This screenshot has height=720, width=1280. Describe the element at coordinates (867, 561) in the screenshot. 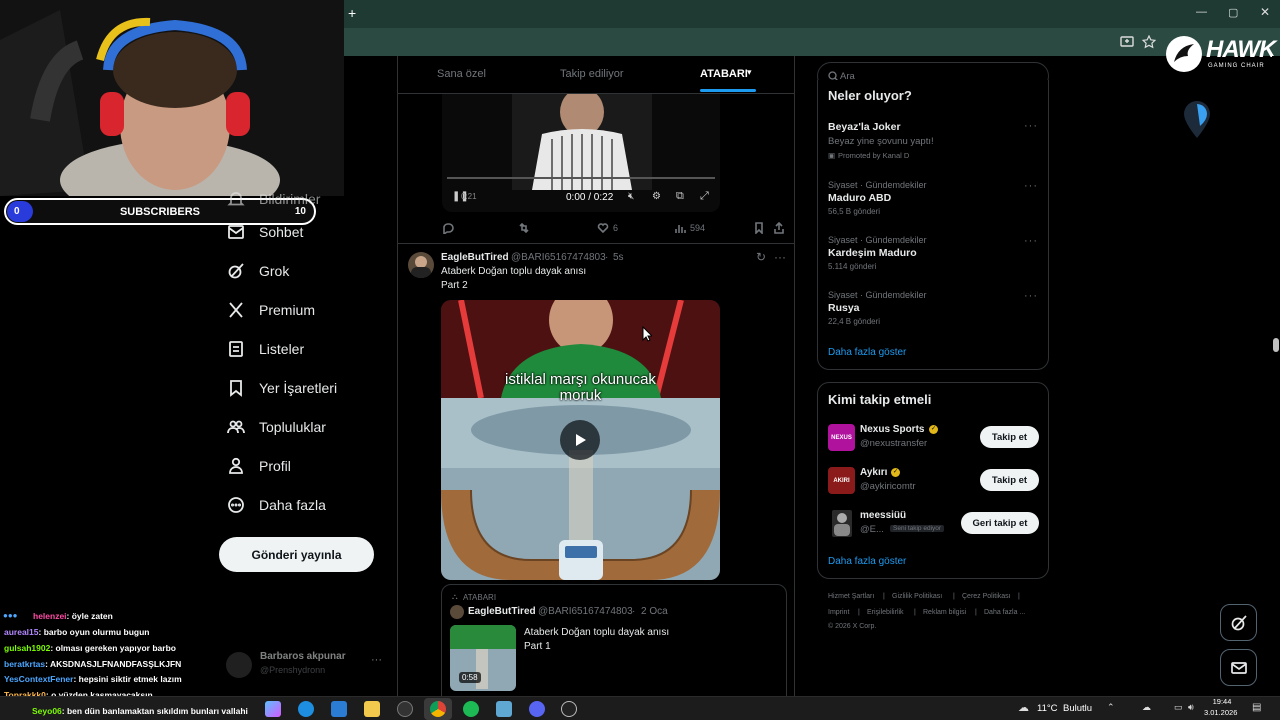

I see `follow-show-more: Daha fazla göster` at that location.